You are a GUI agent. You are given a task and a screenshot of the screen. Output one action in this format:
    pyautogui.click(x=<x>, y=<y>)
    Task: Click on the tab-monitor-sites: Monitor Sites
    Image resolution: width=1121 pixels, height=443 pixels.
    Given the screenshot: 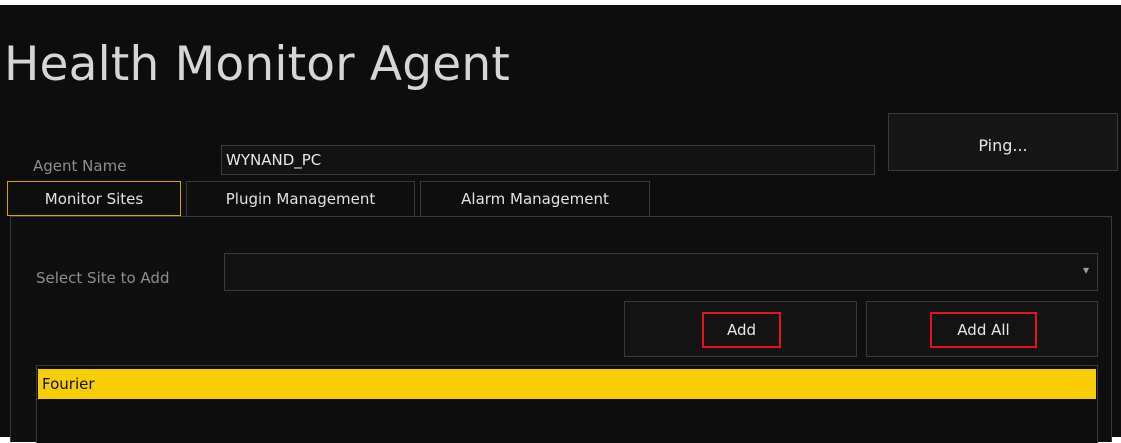 What is the action you would take?
    pyautogui.click(x=94, y=198)
    